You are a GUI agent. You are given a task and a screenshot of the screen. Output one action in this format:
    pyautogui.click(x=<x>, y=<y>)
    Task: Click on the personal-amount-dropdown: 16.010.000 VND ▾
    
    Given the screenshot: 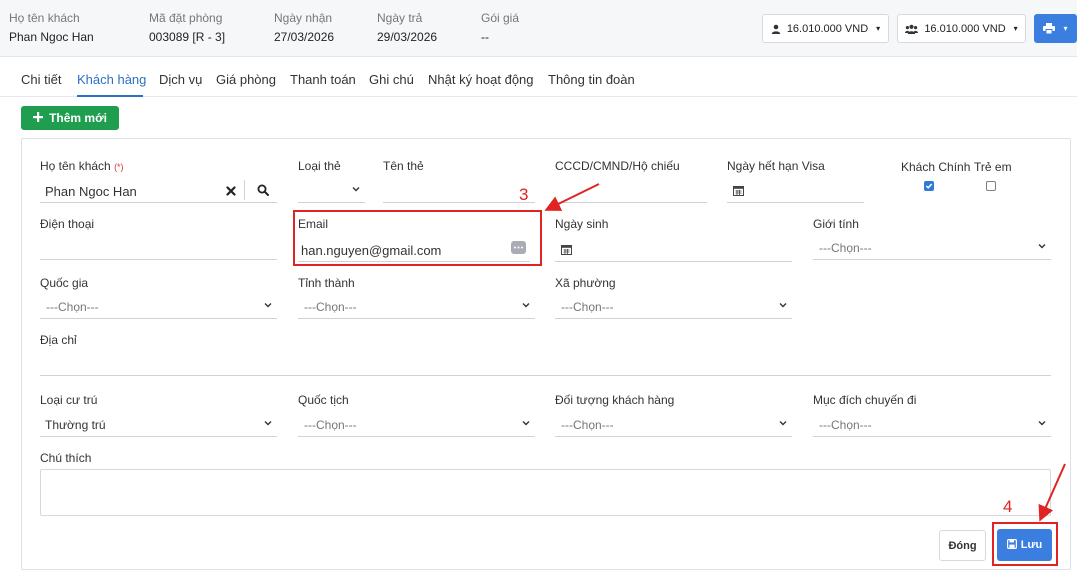 What is the action you would take?
    pyautogui.click(x=825, y=28)
    